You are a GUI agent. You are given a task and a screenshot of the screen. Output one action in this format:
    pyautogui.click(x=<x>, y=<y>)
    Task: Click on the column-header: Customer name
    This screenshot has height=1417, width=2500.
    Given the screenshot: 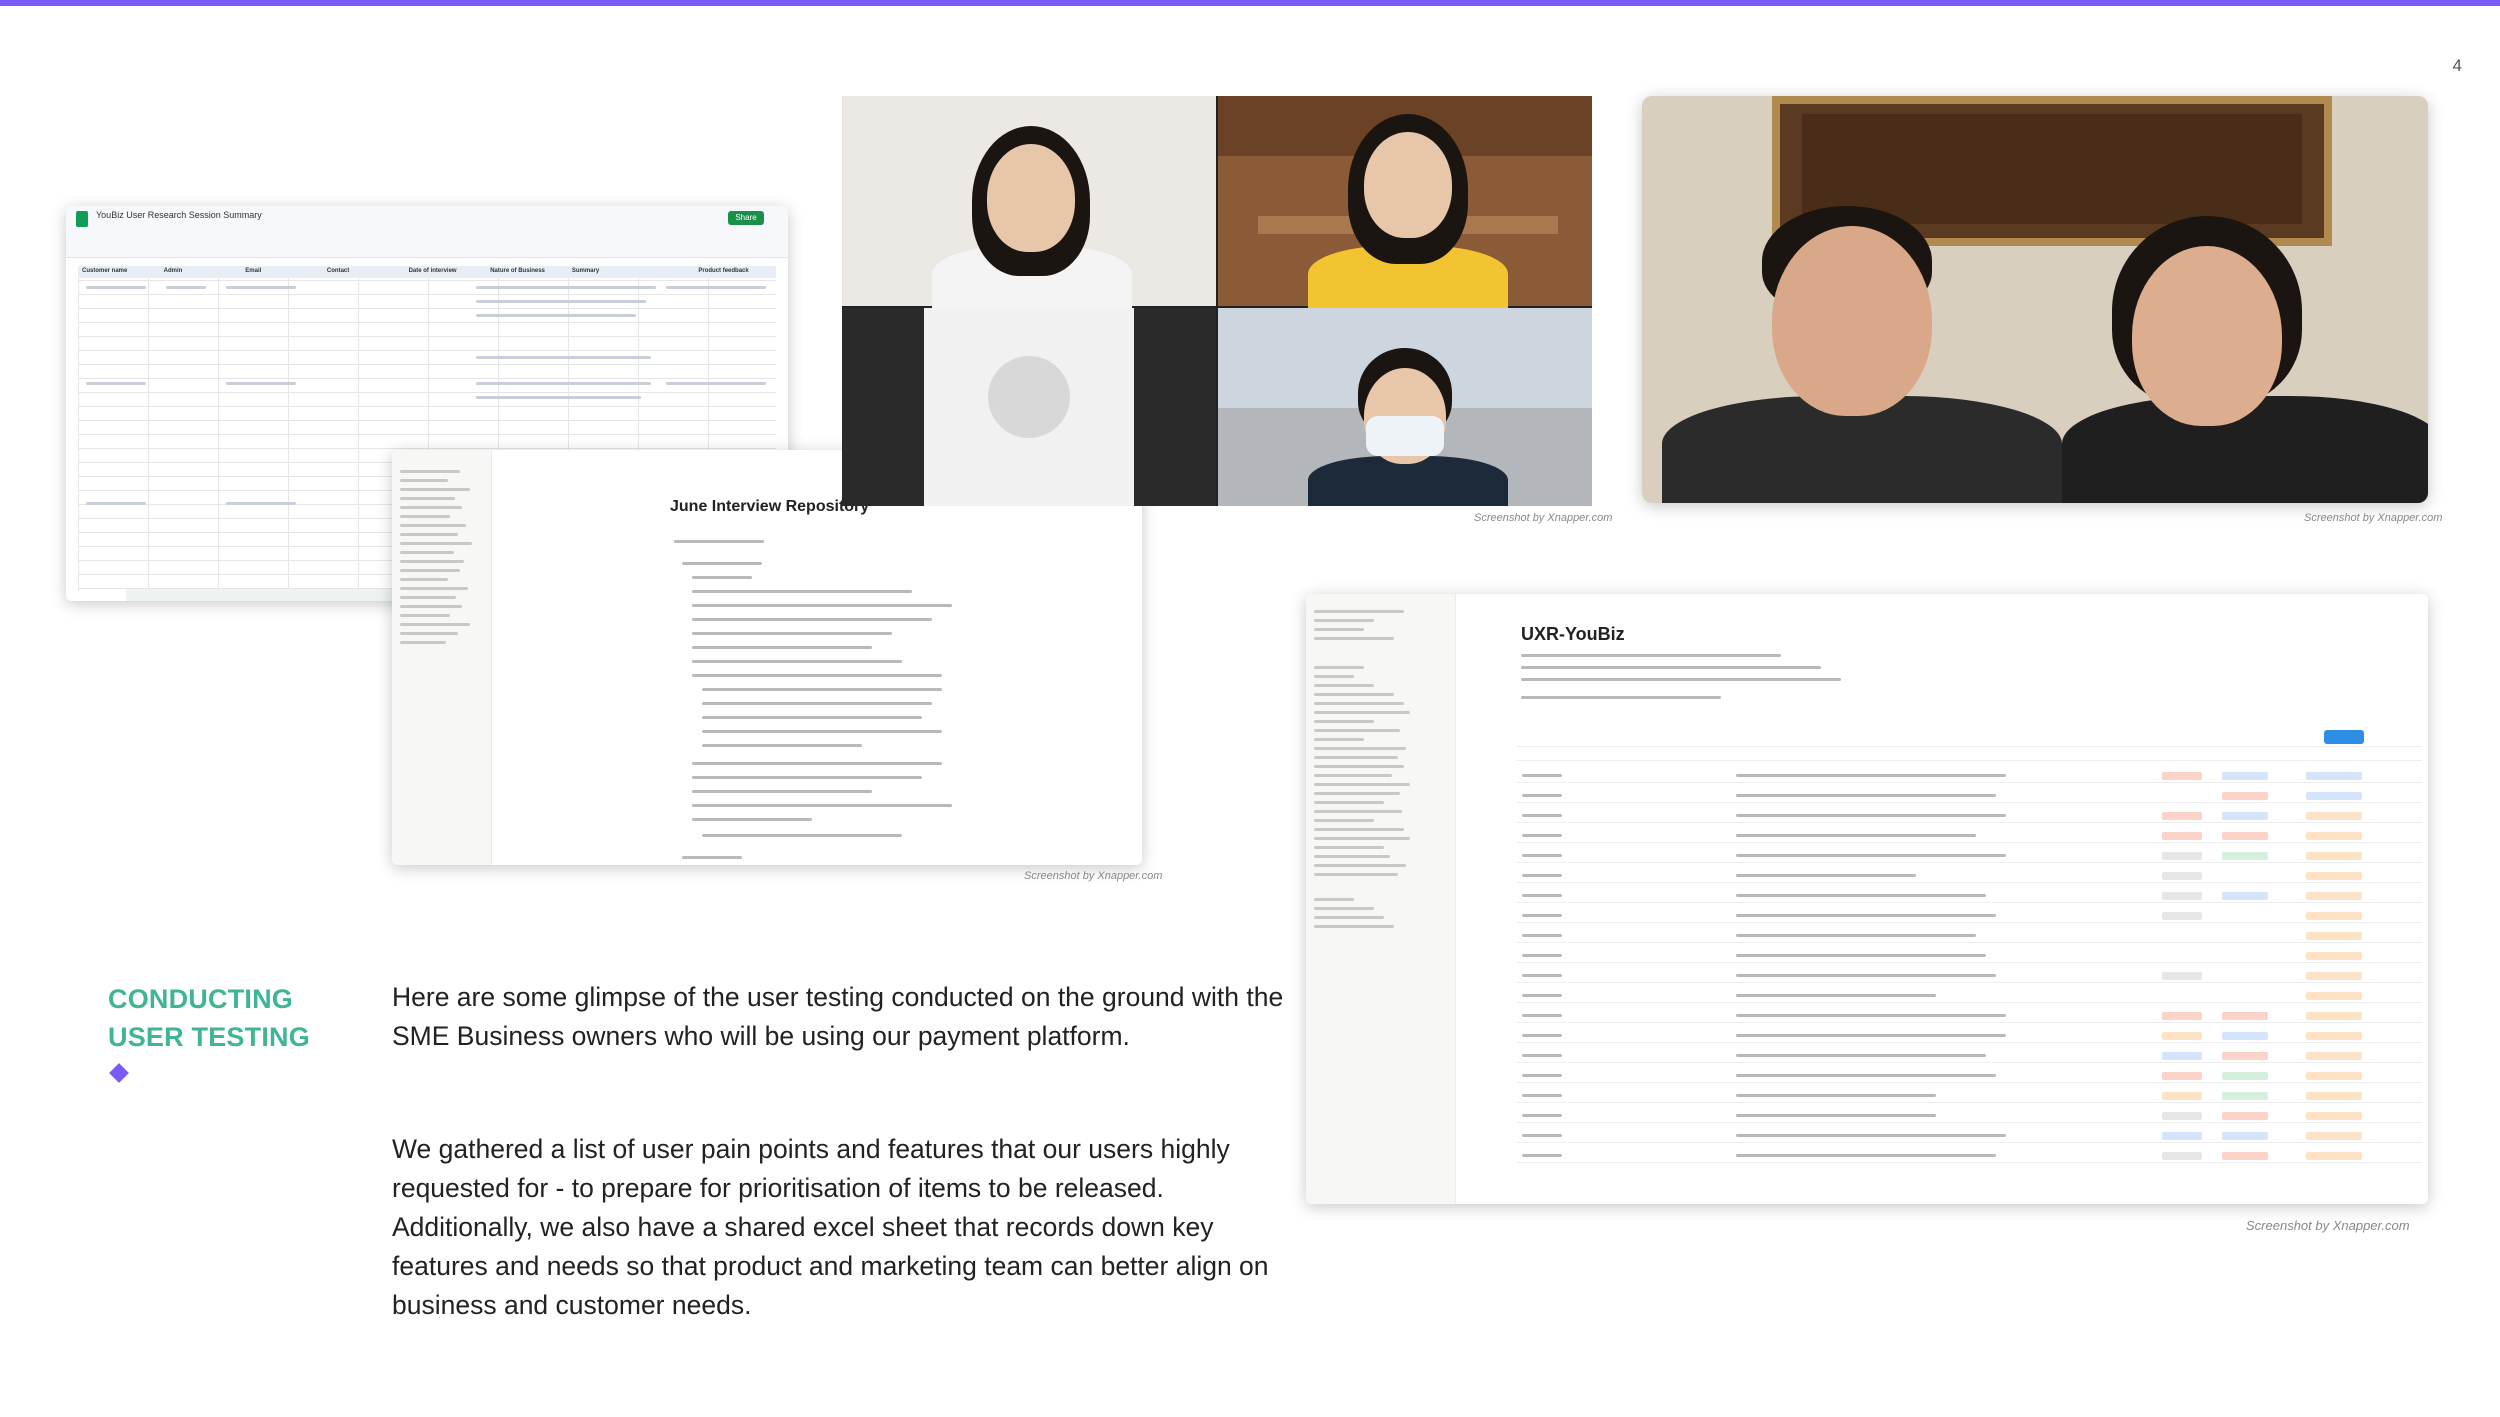 What is the action you would take?
    pyautogui.click(x=105, y=271)
    